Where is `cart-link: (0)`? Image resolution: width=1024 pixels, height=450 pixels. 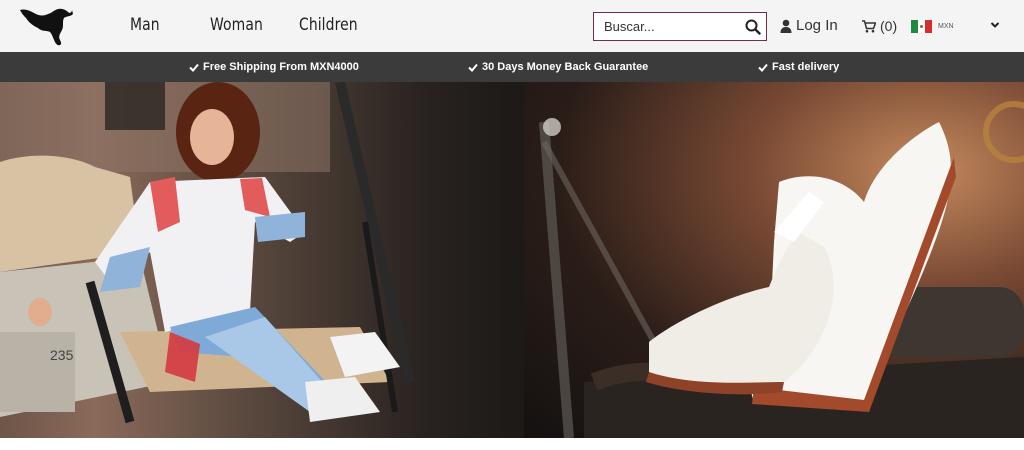 cart-link: (0) is located at coordinates (879, 26).